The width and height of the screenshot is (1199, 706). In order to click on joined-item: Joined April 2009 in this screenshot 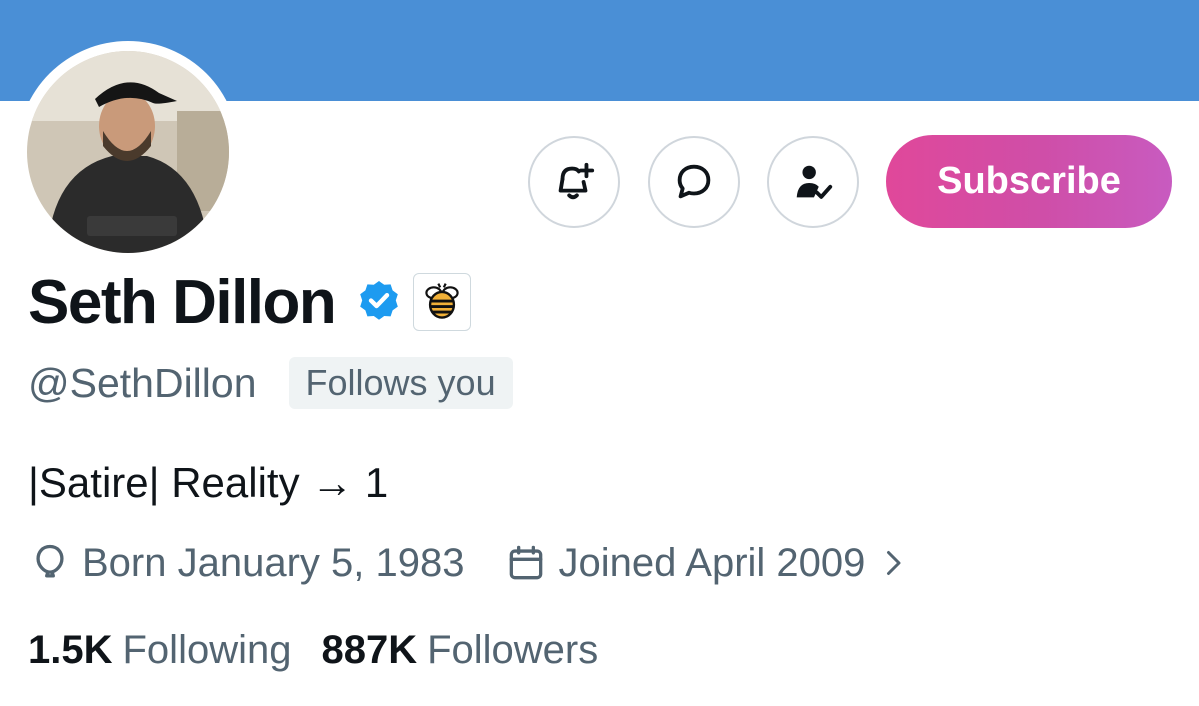, I will do `click(707, 563)`.